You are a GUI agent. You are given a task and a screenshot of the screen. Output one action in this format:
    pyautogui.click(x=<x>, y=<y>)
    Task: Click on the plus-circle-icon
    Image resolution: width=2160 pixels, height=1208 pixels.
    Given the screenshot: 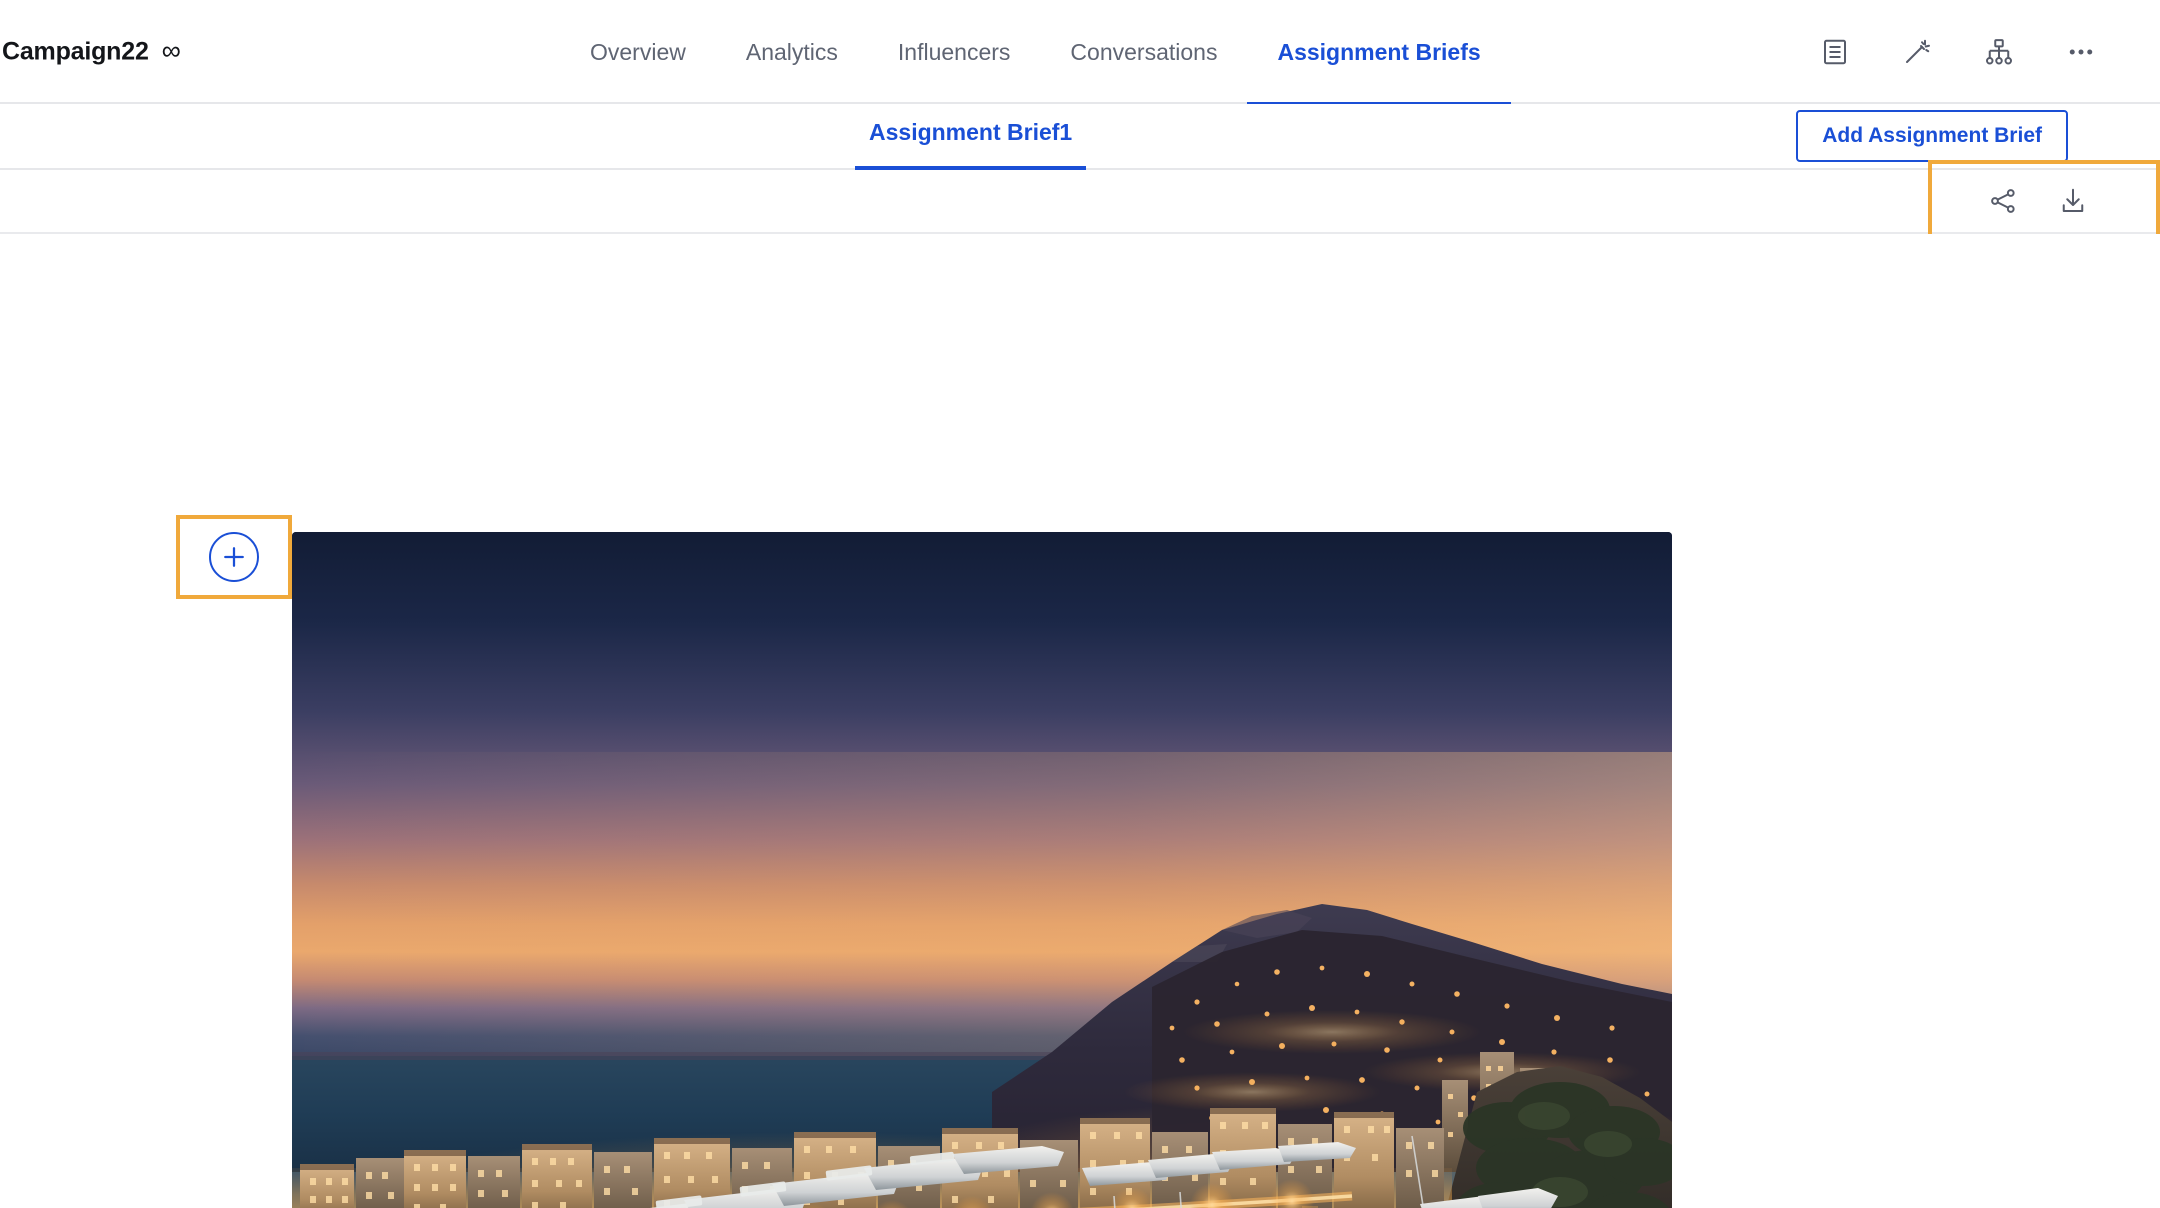 What is the action you would take?
    pyautogui.click(x=234, y=557)
    